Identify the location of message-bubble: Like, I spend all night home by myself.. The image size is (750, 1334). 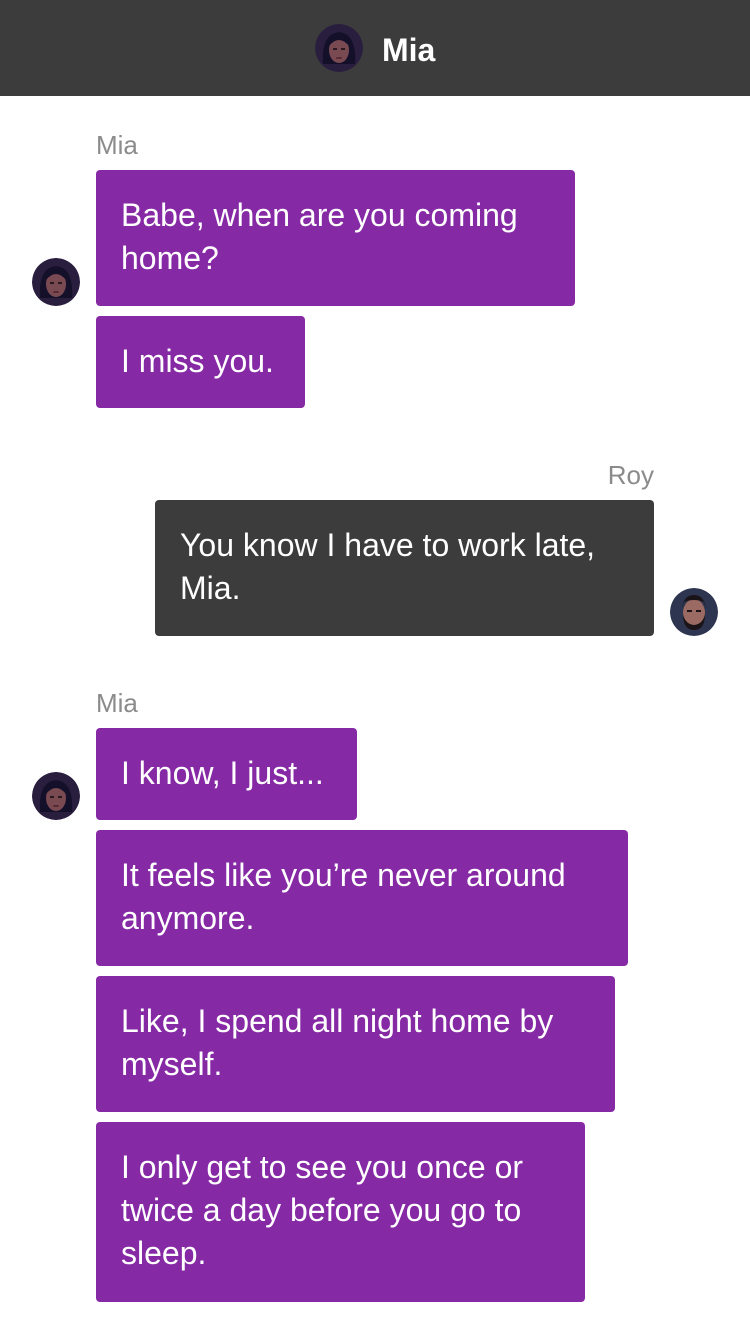
(355, 1044).